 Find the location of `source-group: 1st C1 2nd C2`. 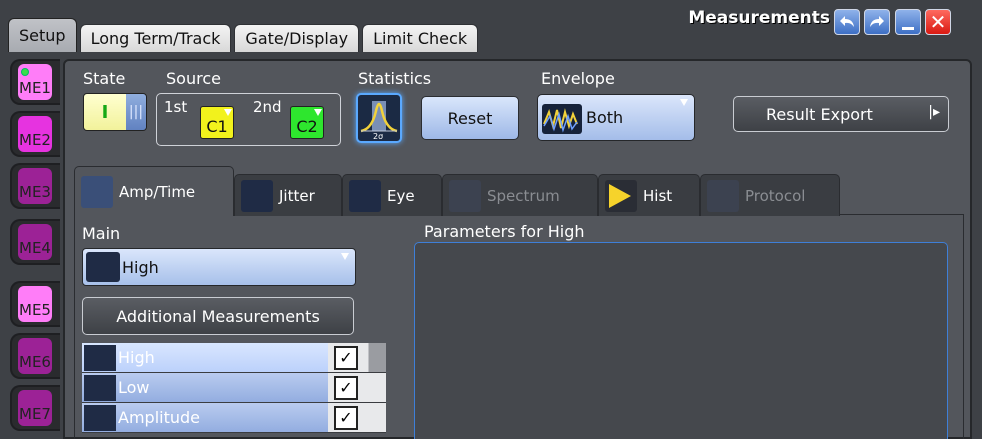

source-group: 1st C1 2nd C2 is located at coordinates (248, 119).